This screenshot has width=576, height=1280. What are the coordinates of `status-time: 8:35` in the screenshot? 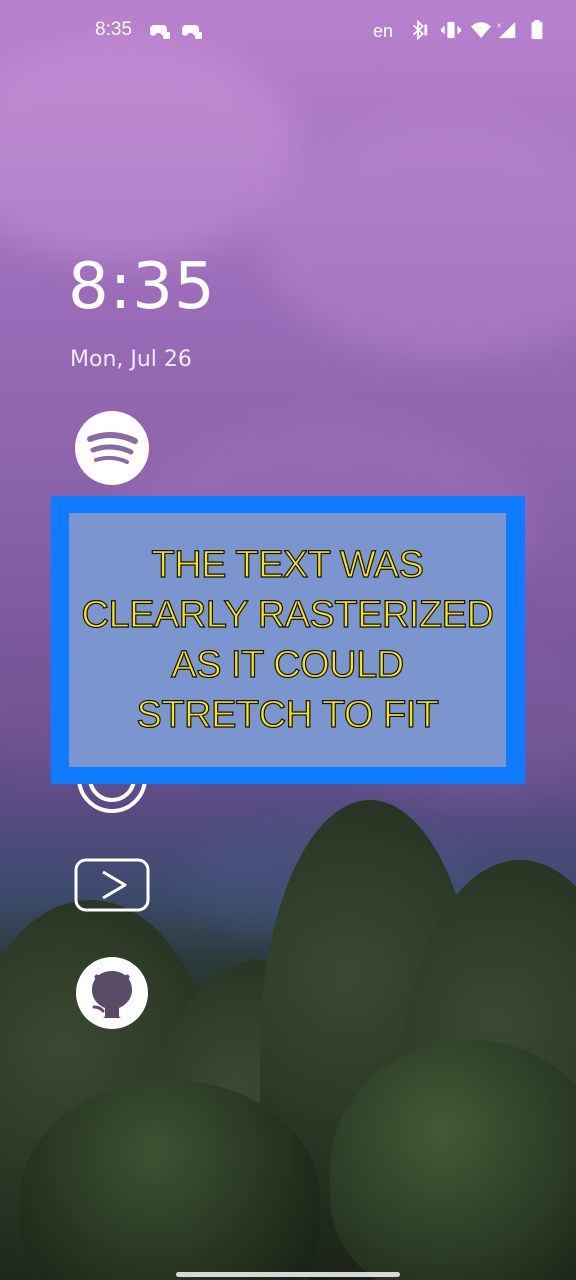 It's located at (113, 29).